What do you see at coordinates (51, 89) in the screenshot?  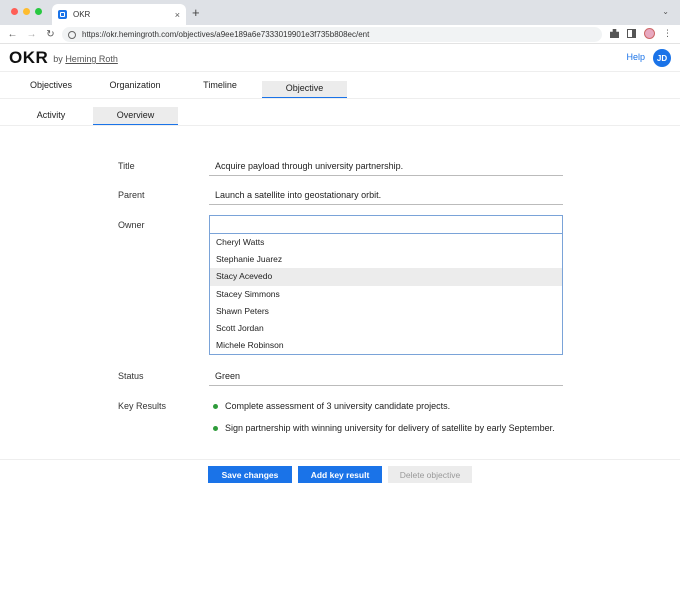 I see `tab-objectives: Objectives` at bounding box center [51, 89].